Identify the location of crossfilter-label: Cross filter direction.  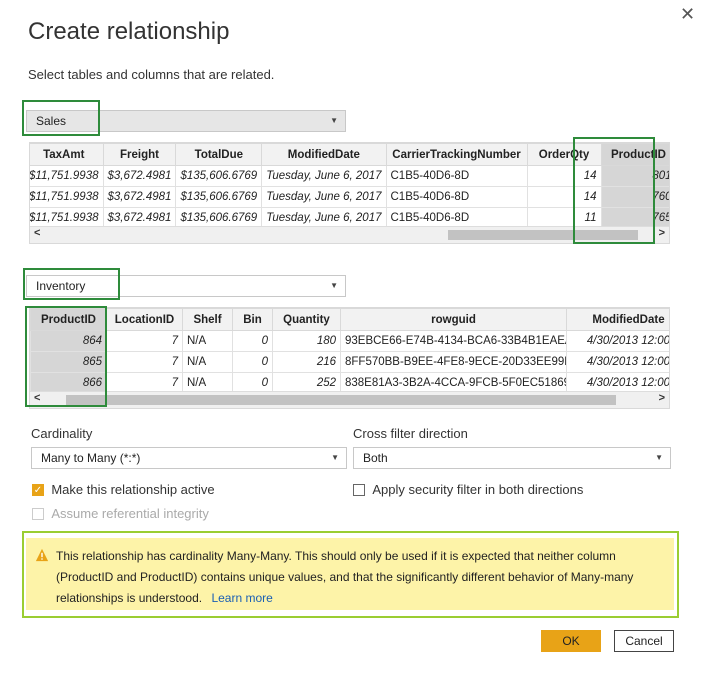
(410, 433).